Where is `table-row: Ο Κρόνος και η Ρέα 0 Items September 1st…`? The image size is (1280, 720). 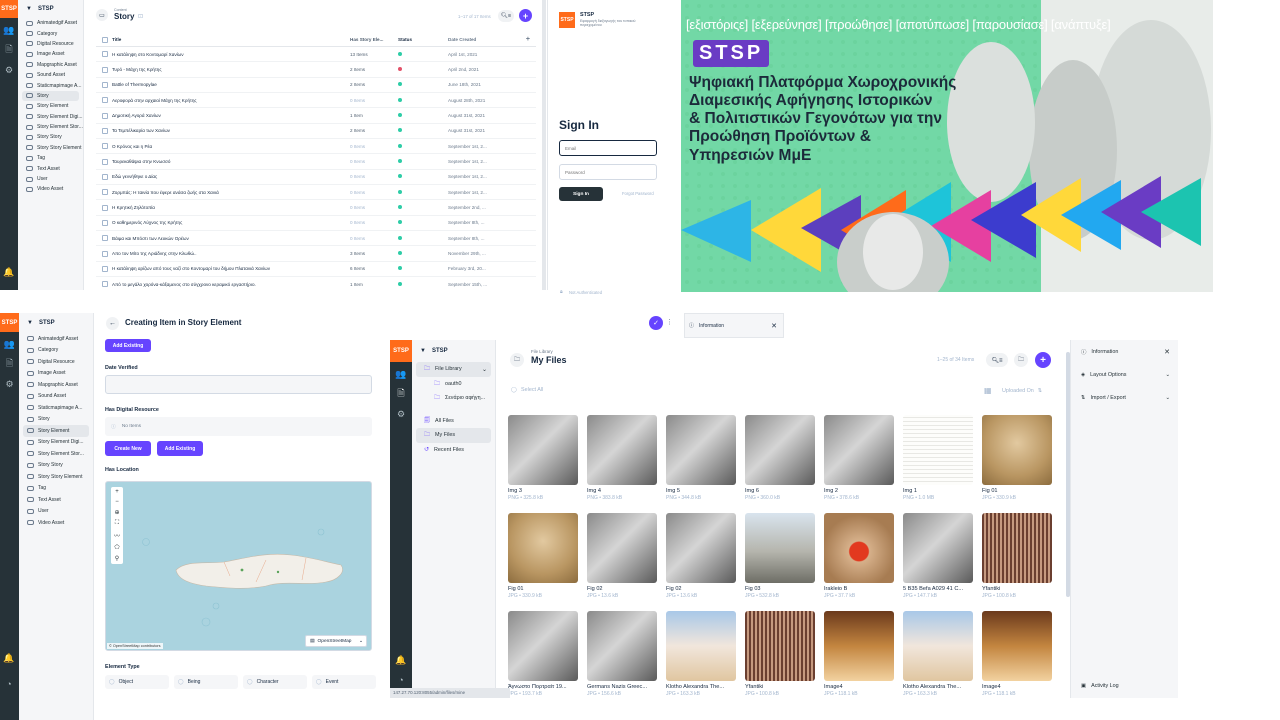
table-row: Ο Κρόνος και η Ρέα 0 Items September 1st… is located at coordinates (316, 147).